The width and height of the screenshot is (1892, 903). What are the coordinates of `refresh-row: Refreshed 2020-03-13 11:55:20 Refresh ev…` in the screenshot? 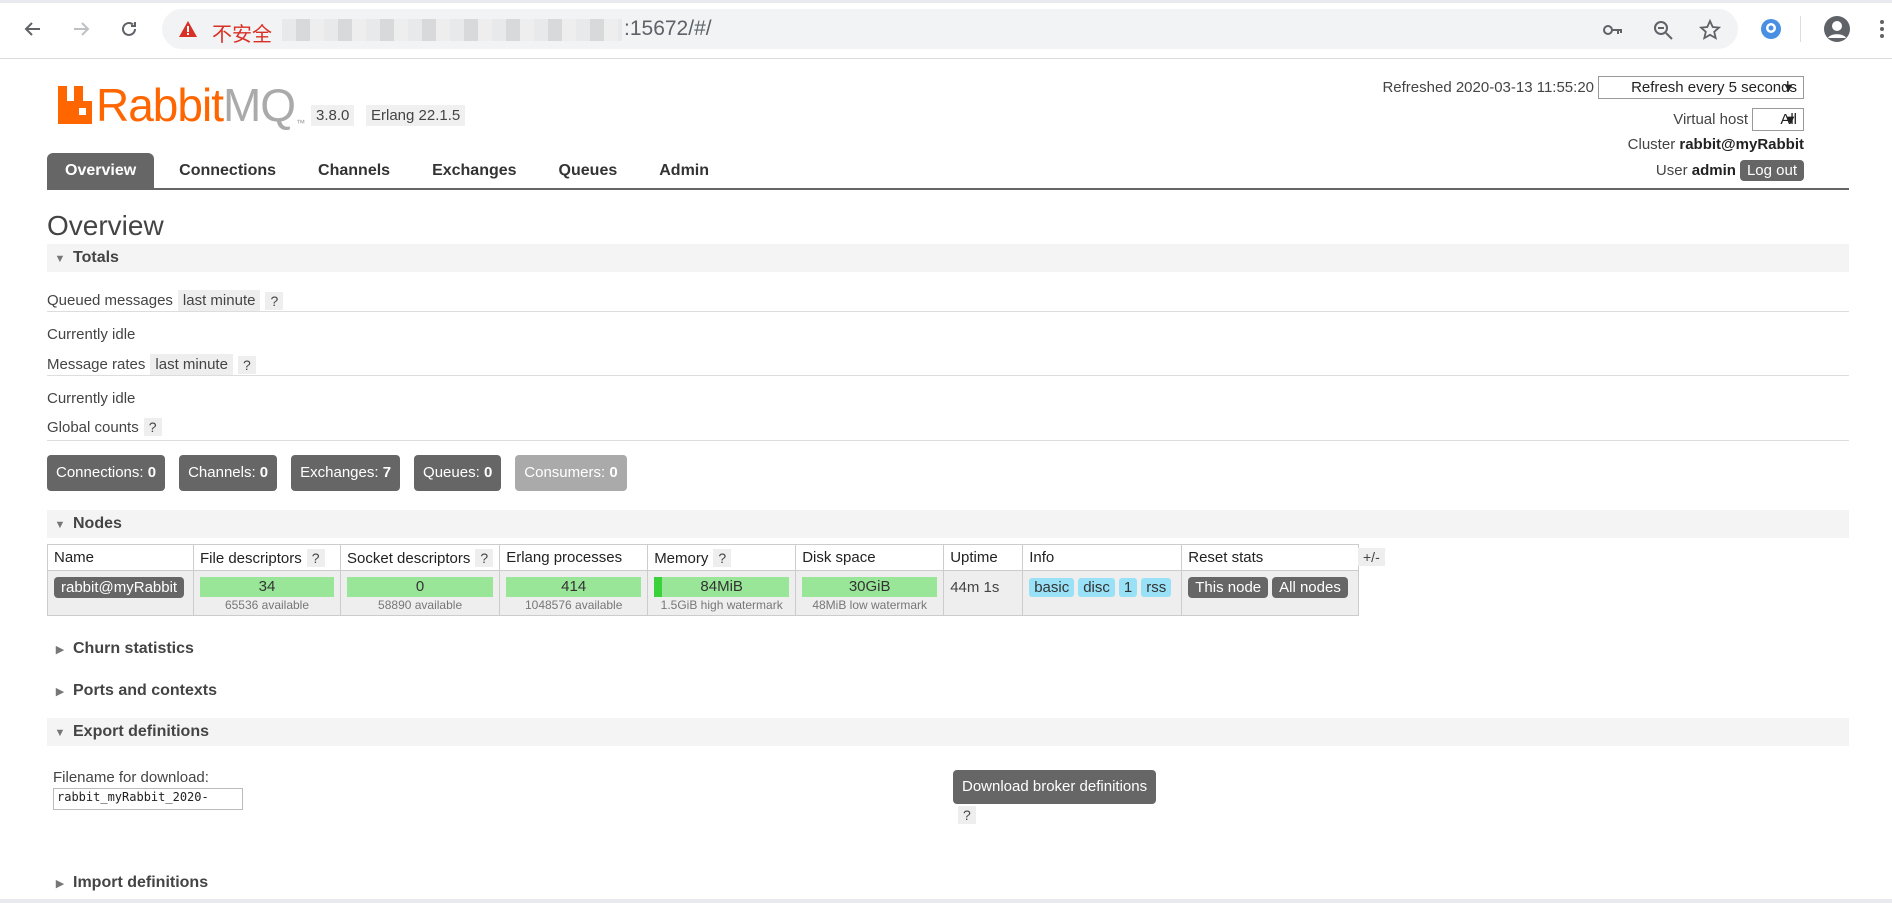 It's located at (1593, 87).